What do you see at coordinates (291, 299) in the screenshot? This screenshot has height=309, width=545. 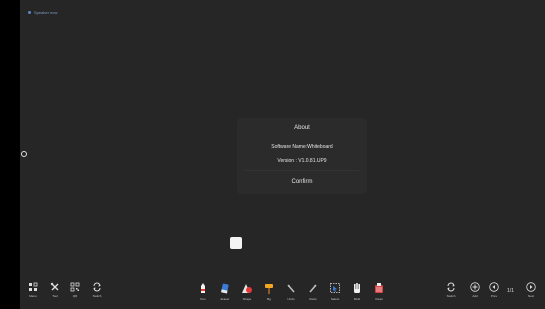 I see `undo-label: Undo` at bounding box center [291, 299].